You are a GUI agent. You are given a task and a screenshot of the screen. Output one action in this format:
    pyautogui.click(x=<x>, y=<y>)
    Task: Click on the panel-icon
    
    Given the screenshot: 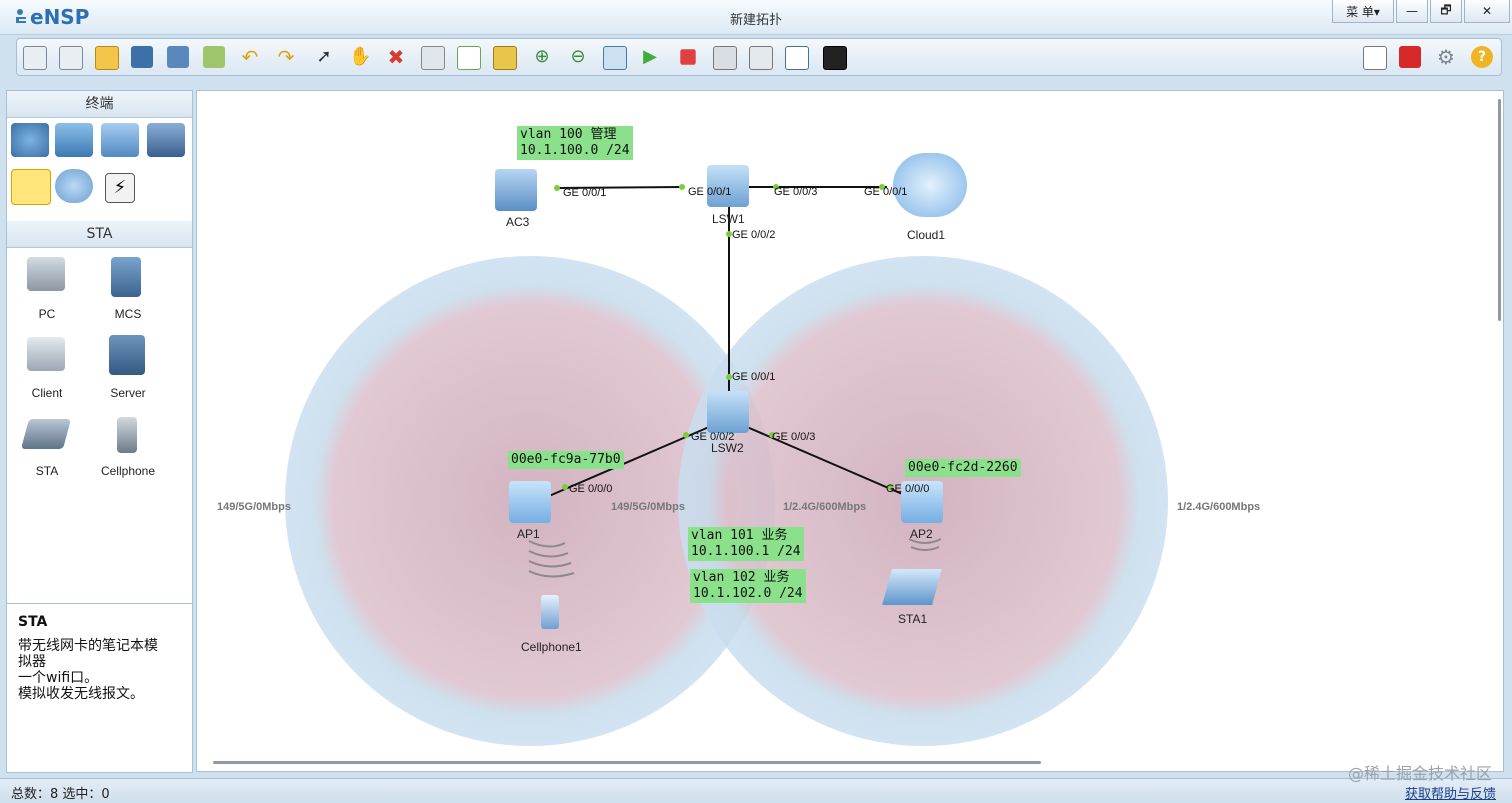 What is the action you would take?
    pyautogui.click(x=797, y=58)
    